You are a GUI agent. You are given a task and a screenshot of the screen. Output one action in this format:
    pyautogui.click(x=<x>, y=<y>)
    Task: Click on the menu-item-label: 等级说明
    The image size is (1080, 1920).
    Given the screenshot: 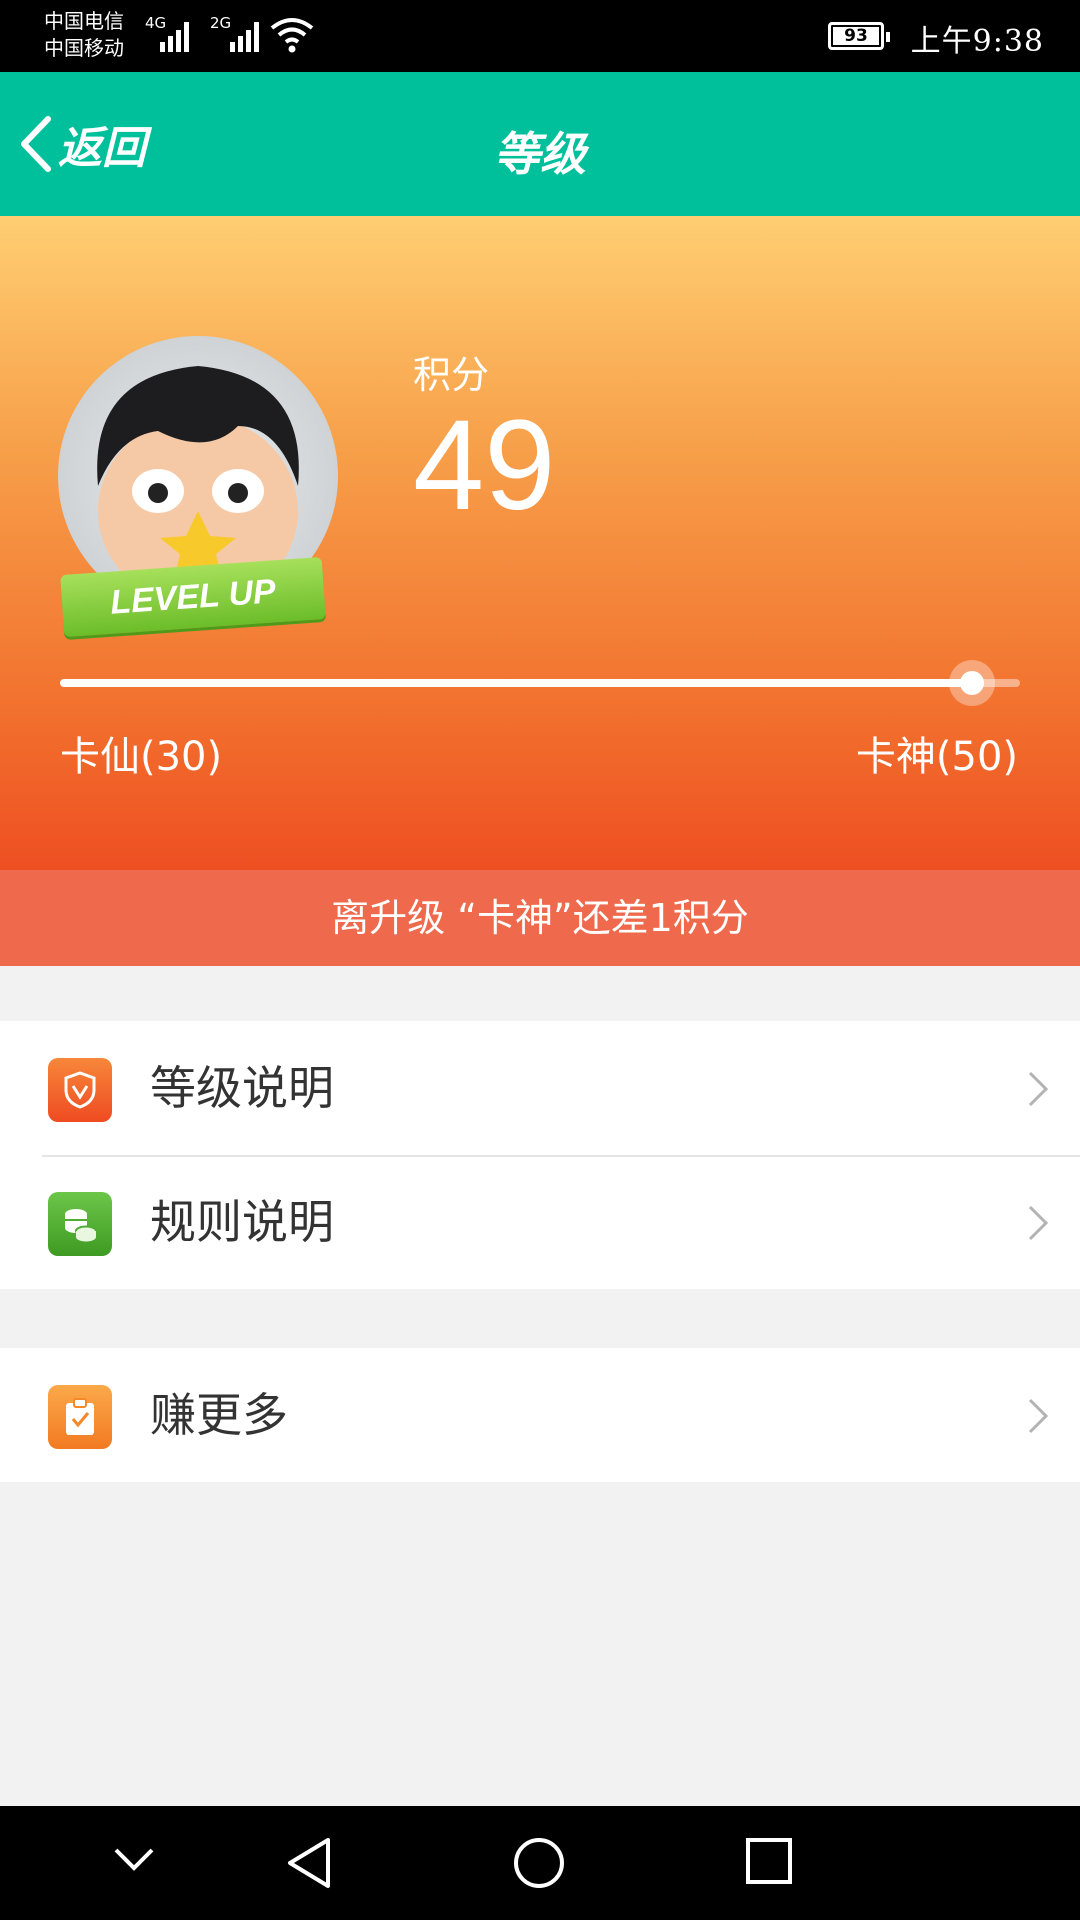 What is the action you would take?
    pyautogui.click(x=242, y=1088)
    